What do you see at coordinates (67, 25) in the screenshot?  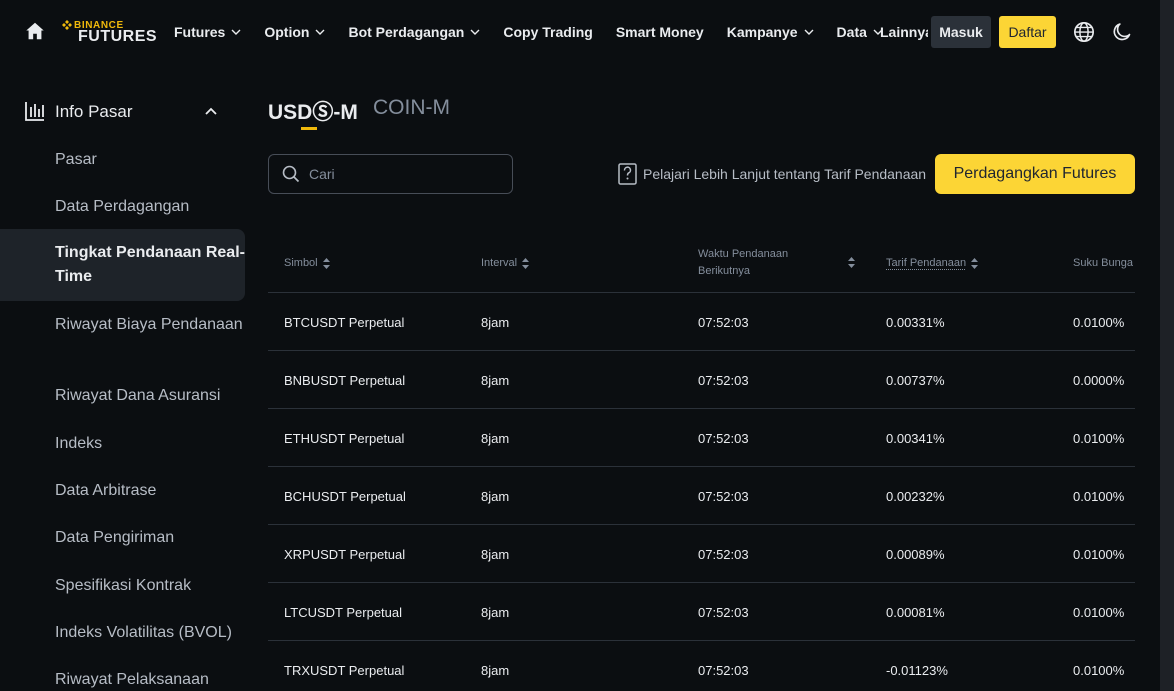 I see `binance-logo-icon` at bounding box center [67, 25].